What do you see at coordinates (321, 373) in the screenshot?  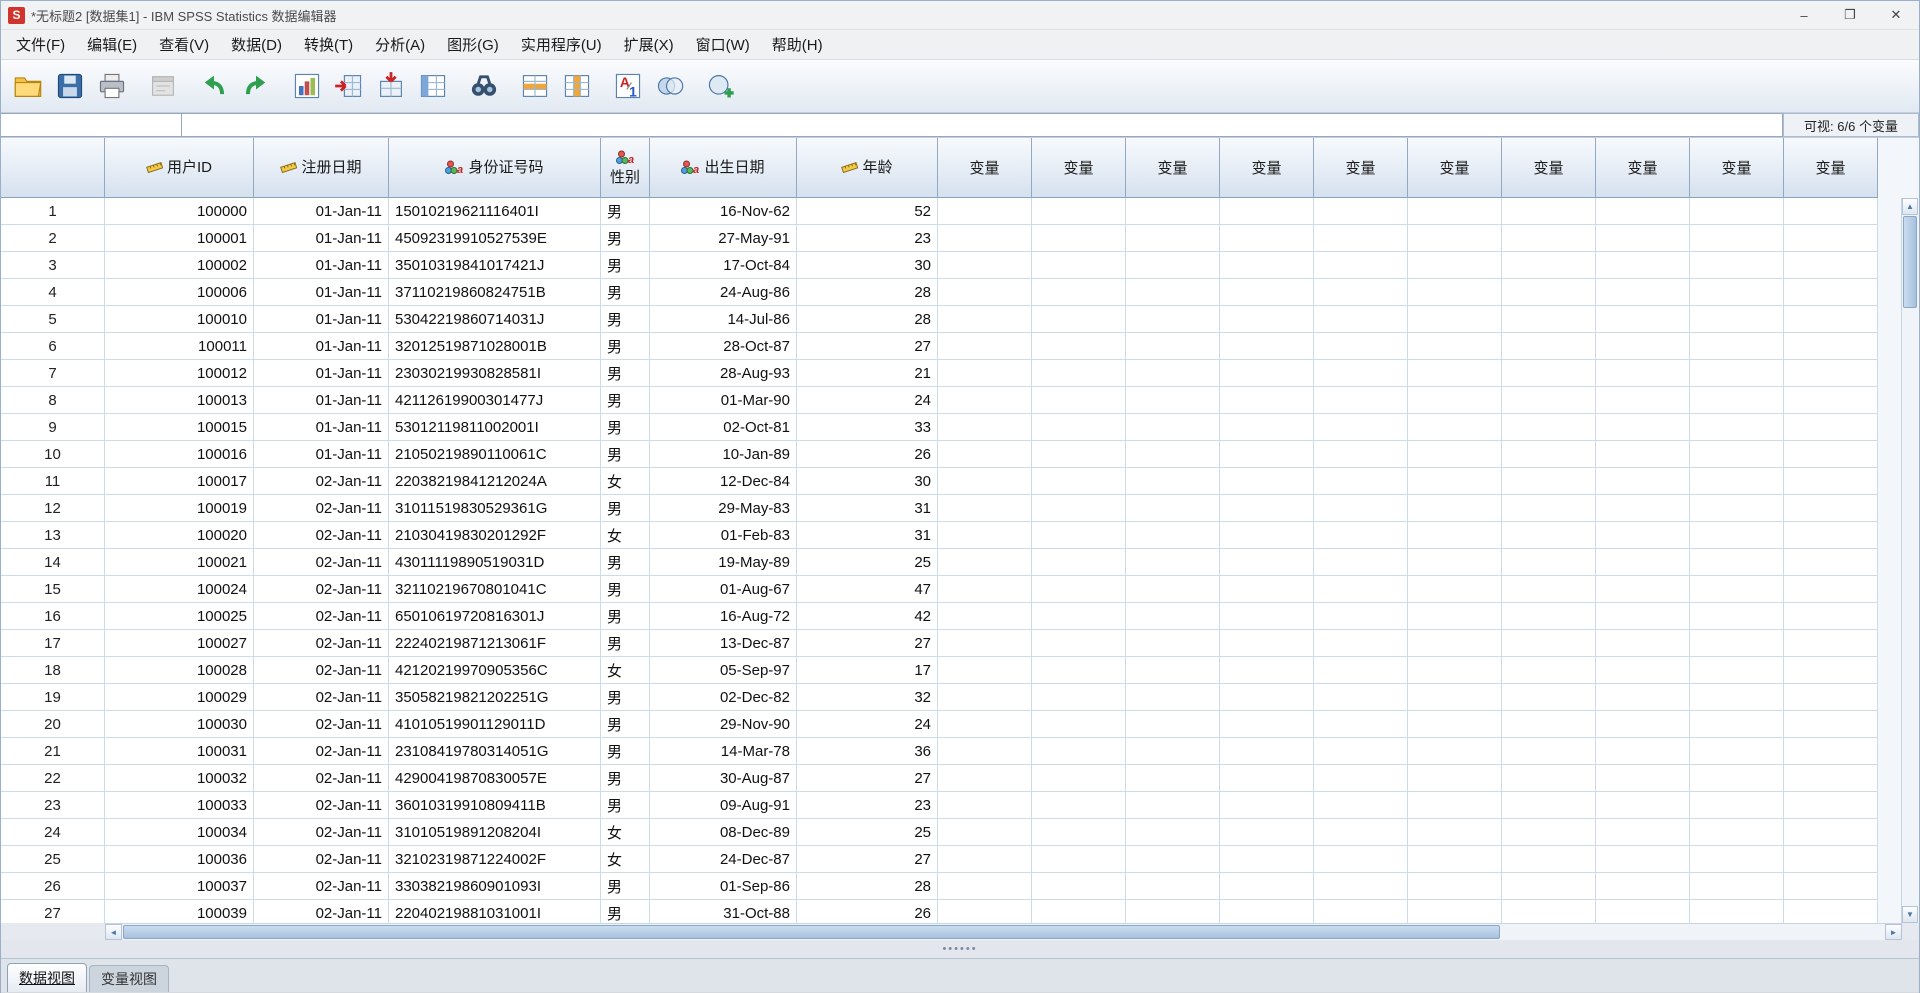 I see `cell-regdate: 01-Jan-11` at bounding box center [321, 373].